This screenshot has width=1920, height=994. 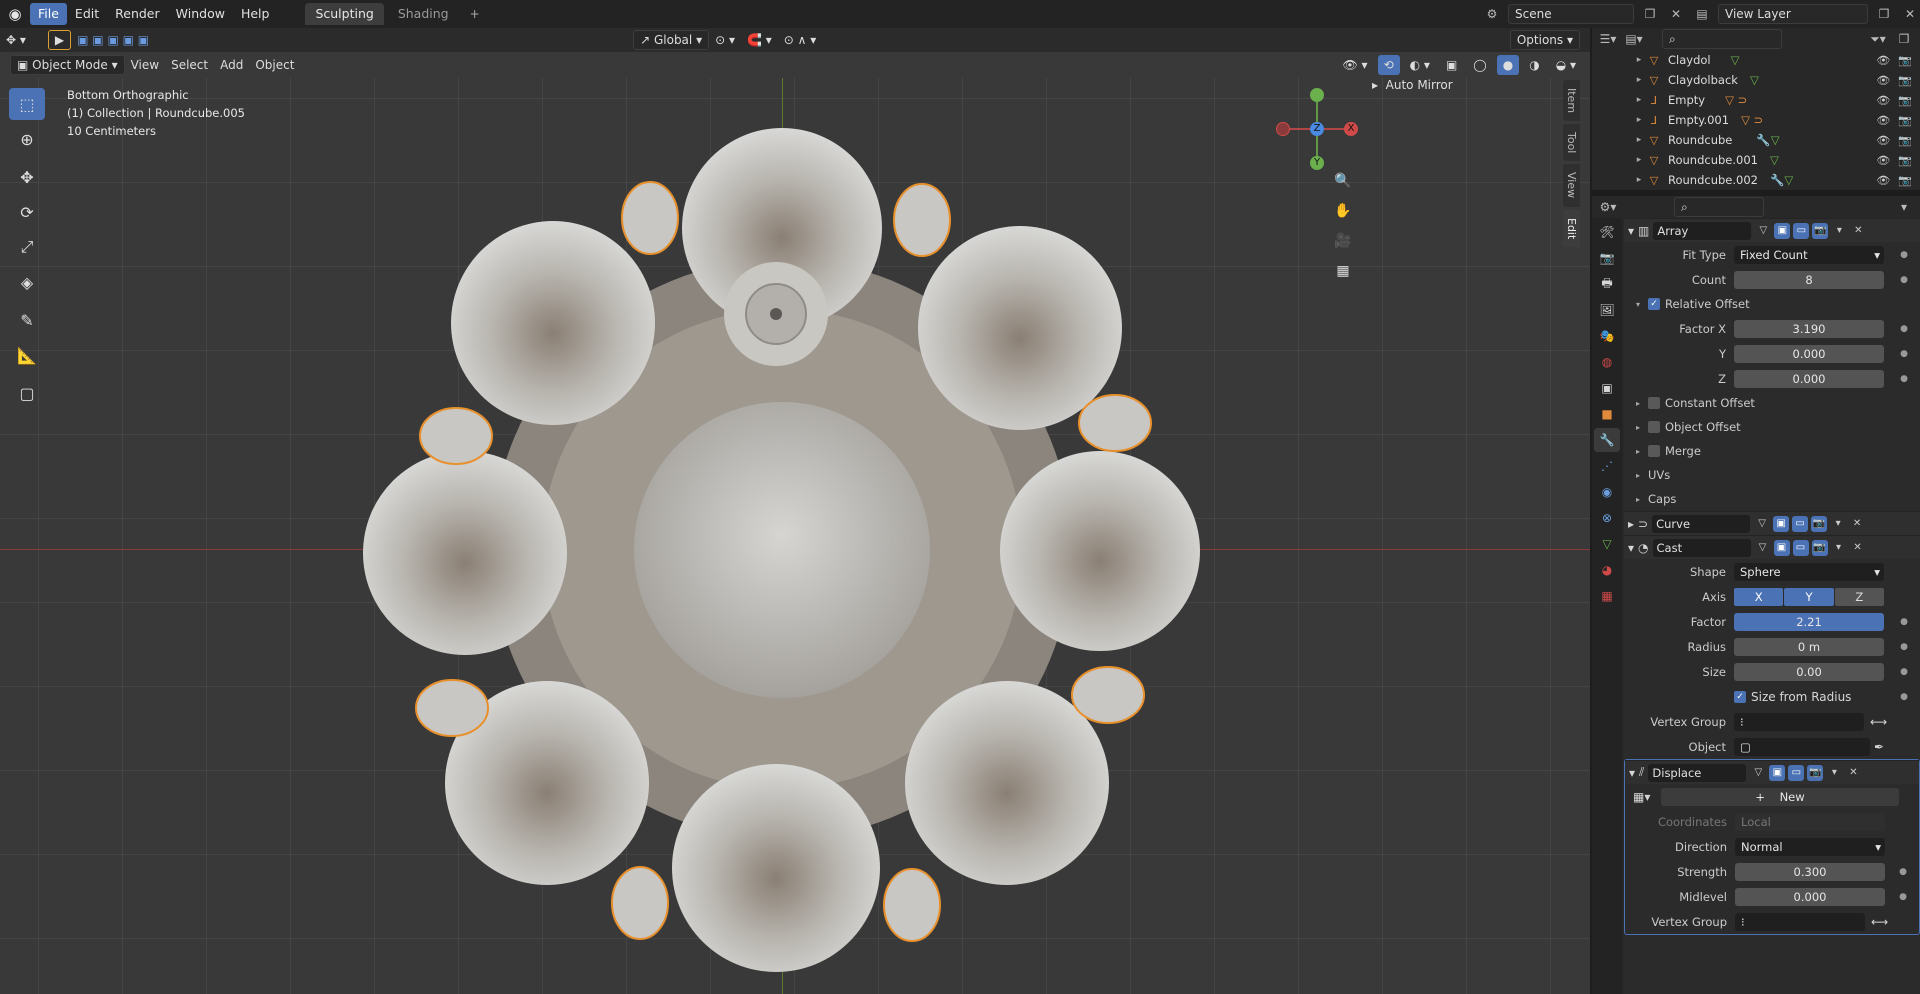 I want to click on tab-shading: Shading, so click(x=423, y=14).